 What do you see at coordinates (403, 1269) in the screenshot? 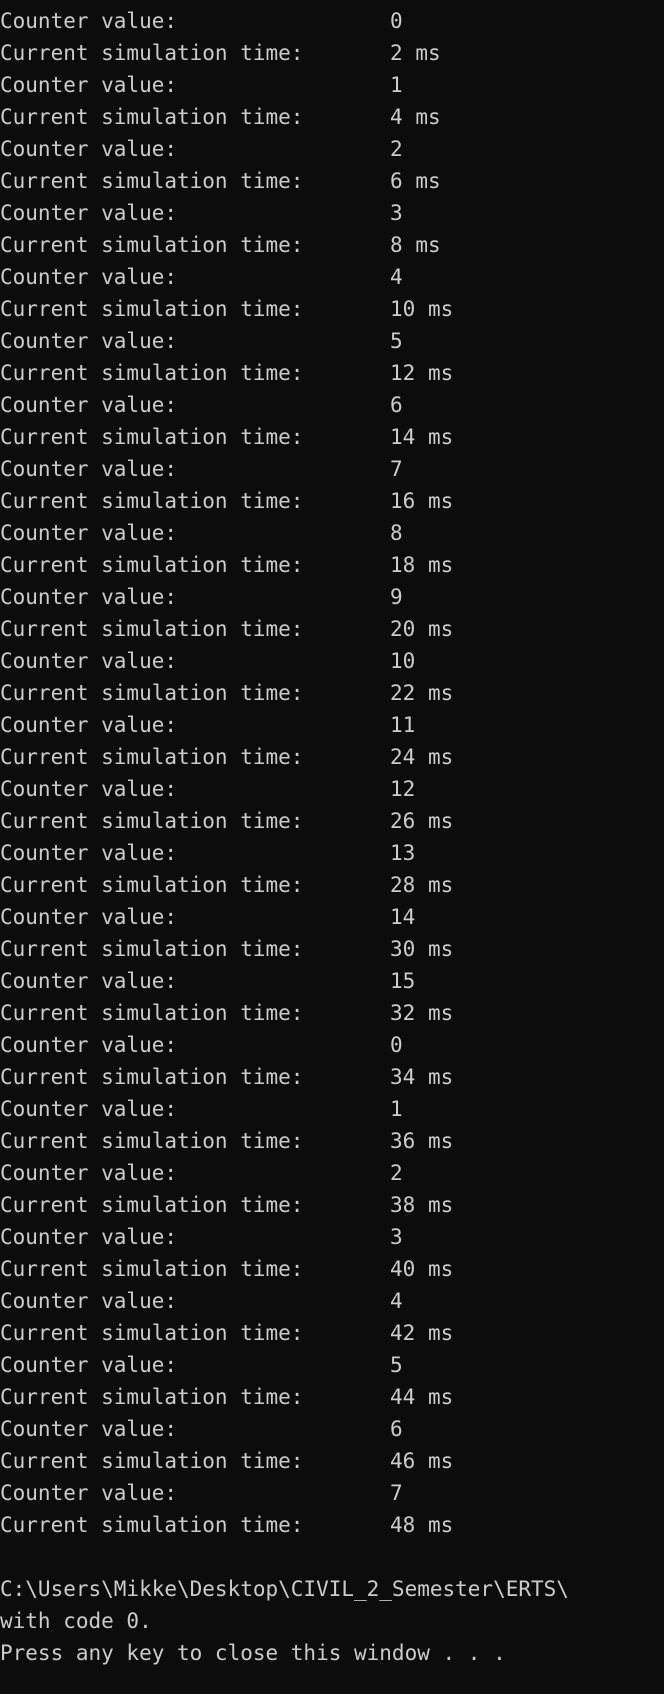
I see `time-line-value: 40` at bounding box center [403, 1269].